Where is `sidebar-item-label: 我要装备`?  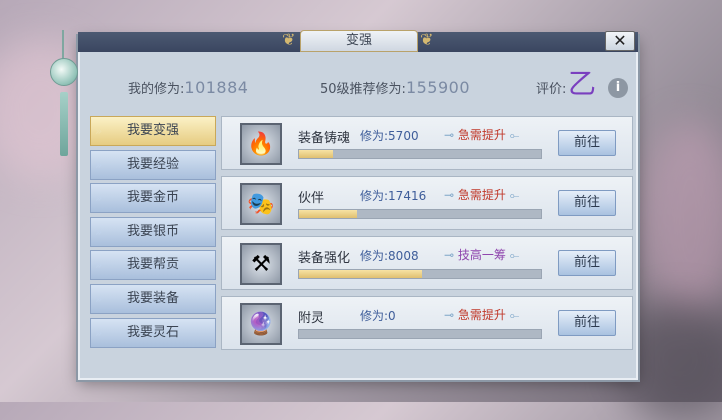 sidebar-item-label: 我要装备 is located at coordinates (152, 298).